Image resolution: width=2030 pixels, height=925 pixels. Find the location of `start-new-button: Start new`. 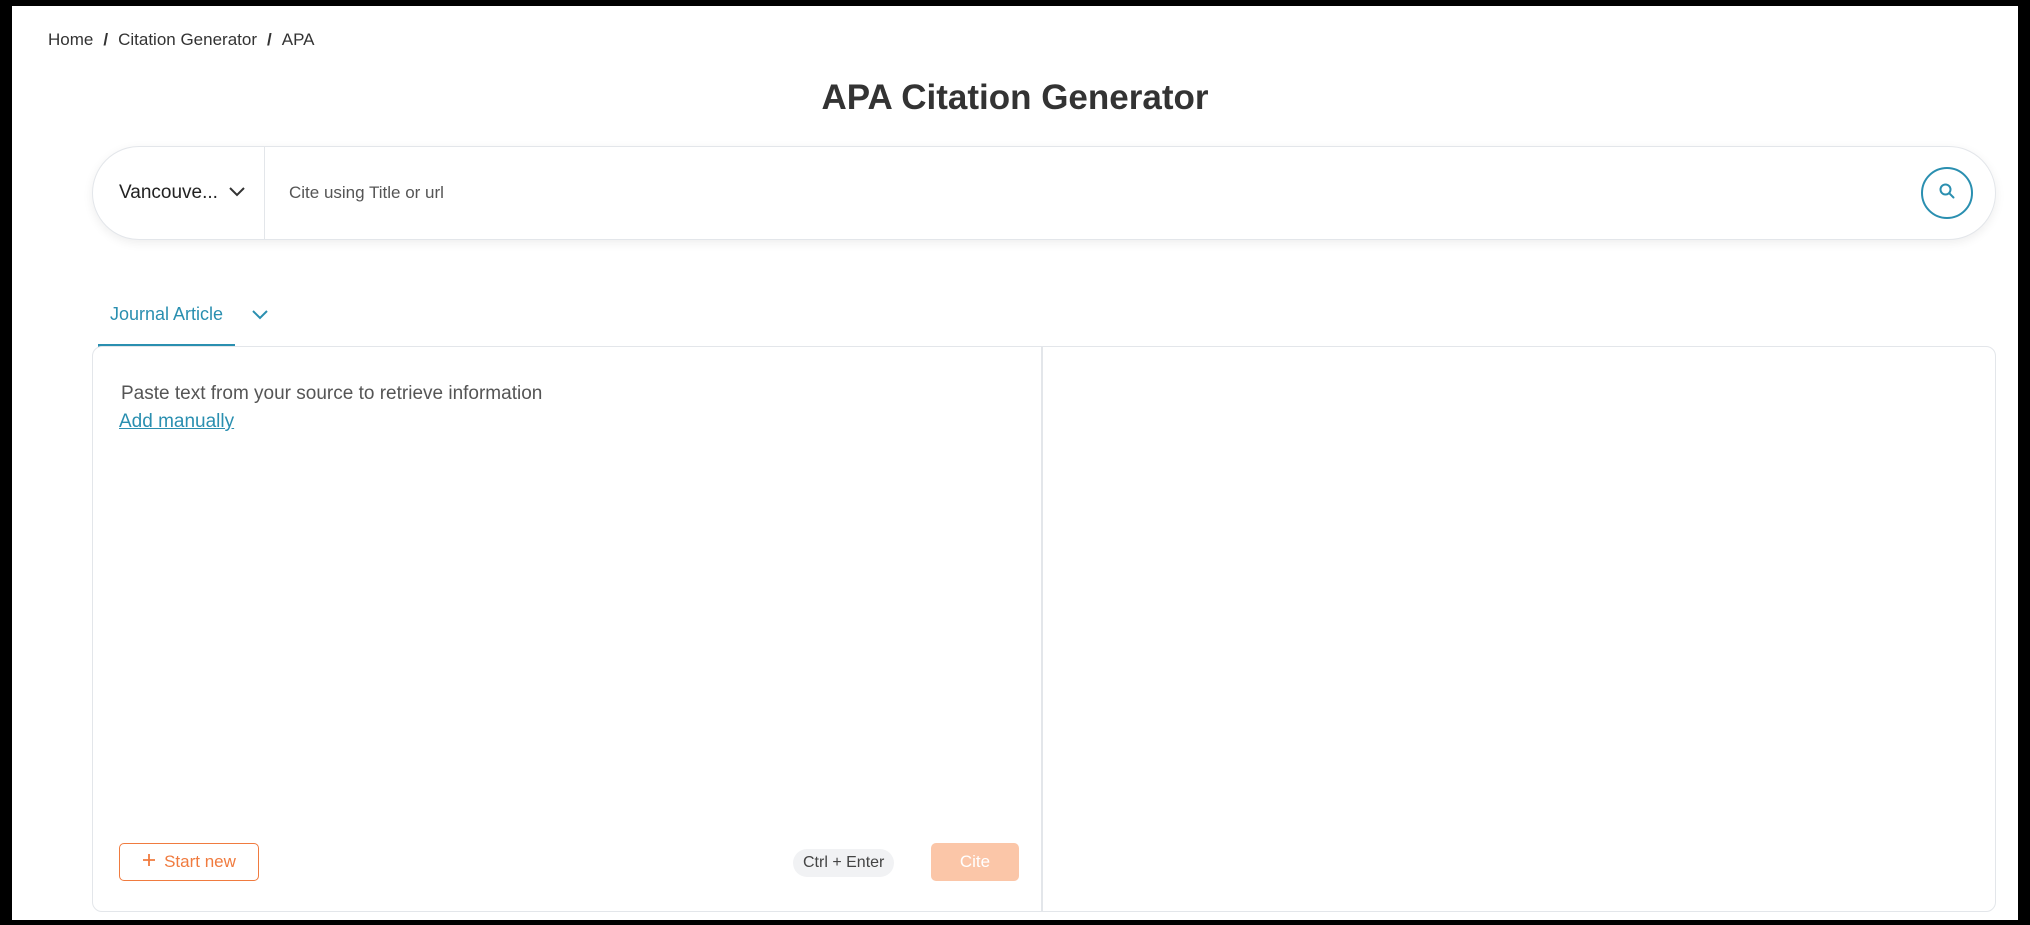

start-new-button: Start new is located at coordinates (189, 862).